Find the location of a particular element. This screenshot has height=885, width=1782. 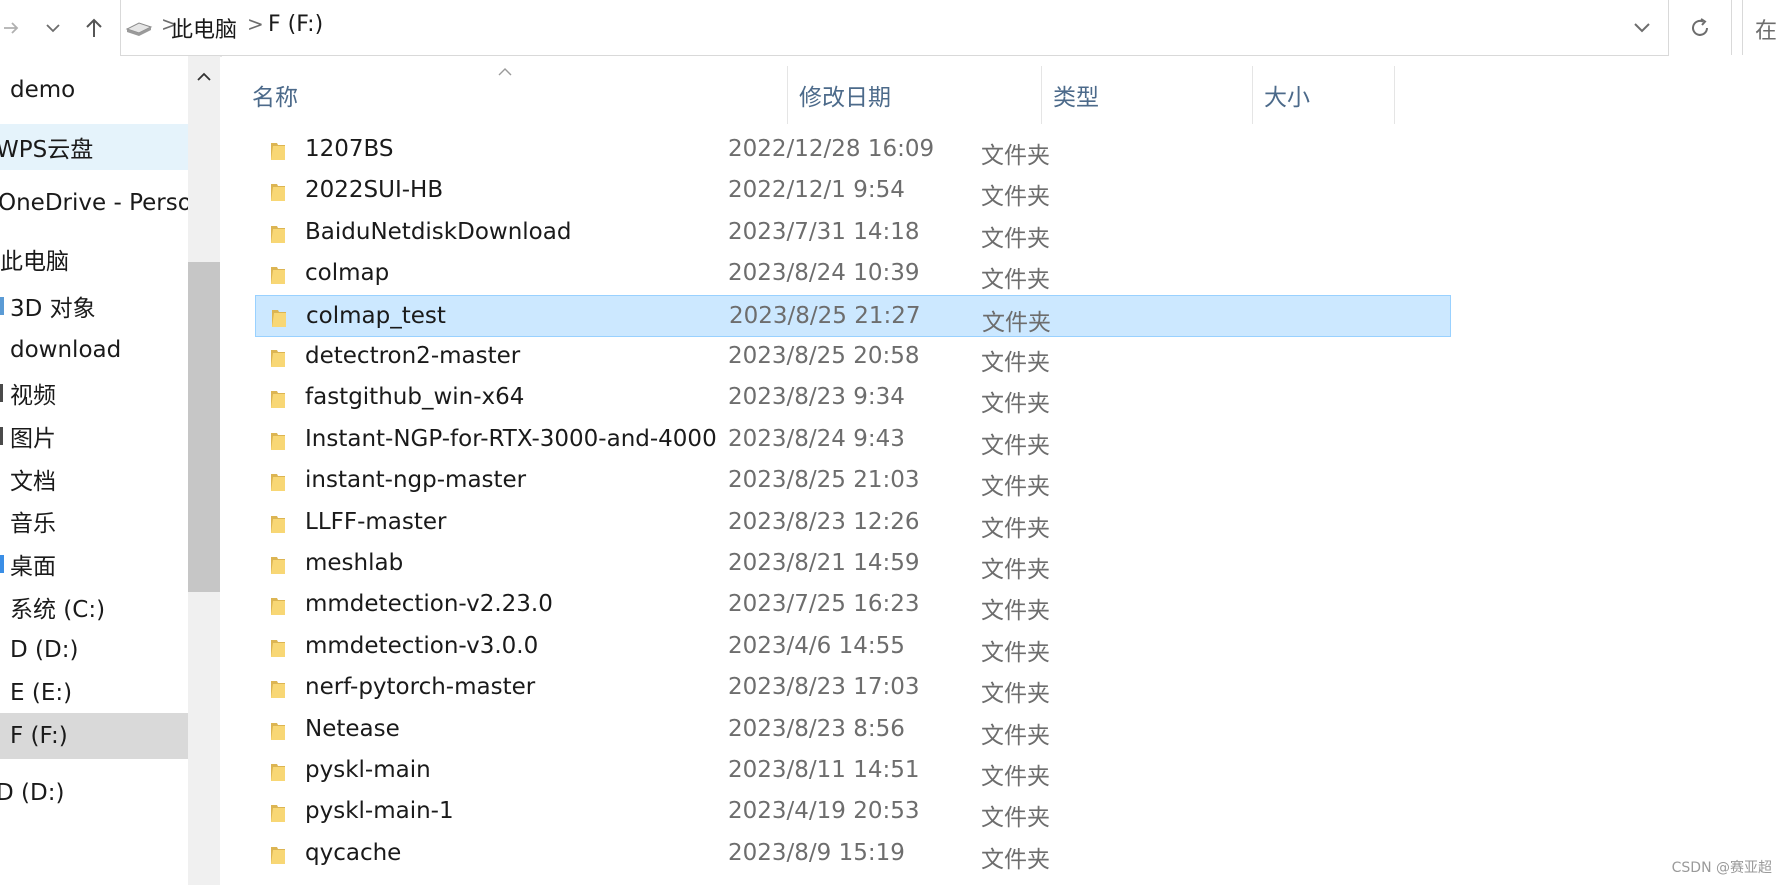

file-date: 2023/8/11 14:51 is located at coordinates (824, 770).